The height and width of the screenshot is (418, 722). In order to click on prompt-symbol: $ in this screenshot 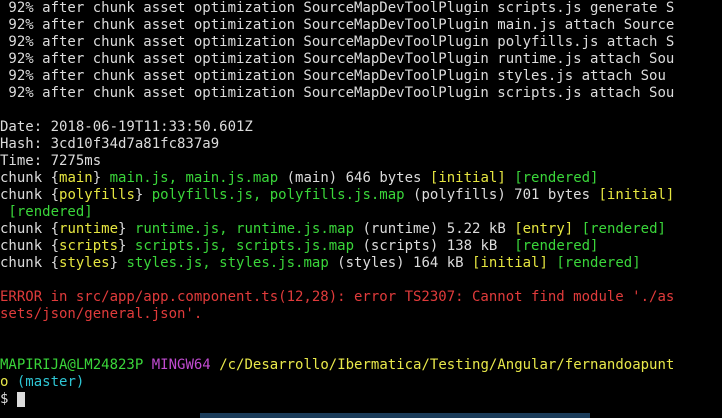, I will do `click(8, 399)`.